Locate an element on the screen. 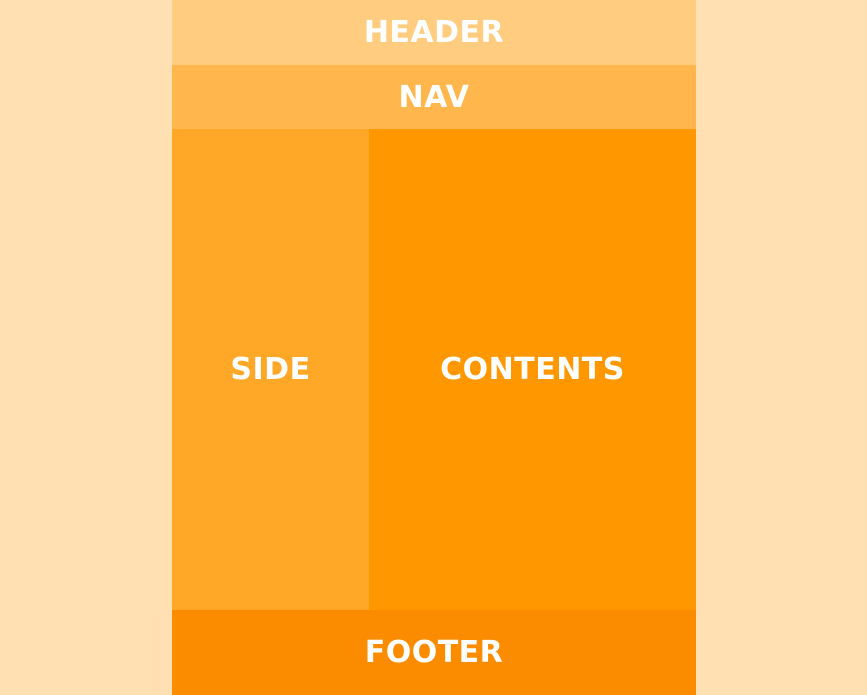  nav-block: NAV is located at coordinates (434, 97).